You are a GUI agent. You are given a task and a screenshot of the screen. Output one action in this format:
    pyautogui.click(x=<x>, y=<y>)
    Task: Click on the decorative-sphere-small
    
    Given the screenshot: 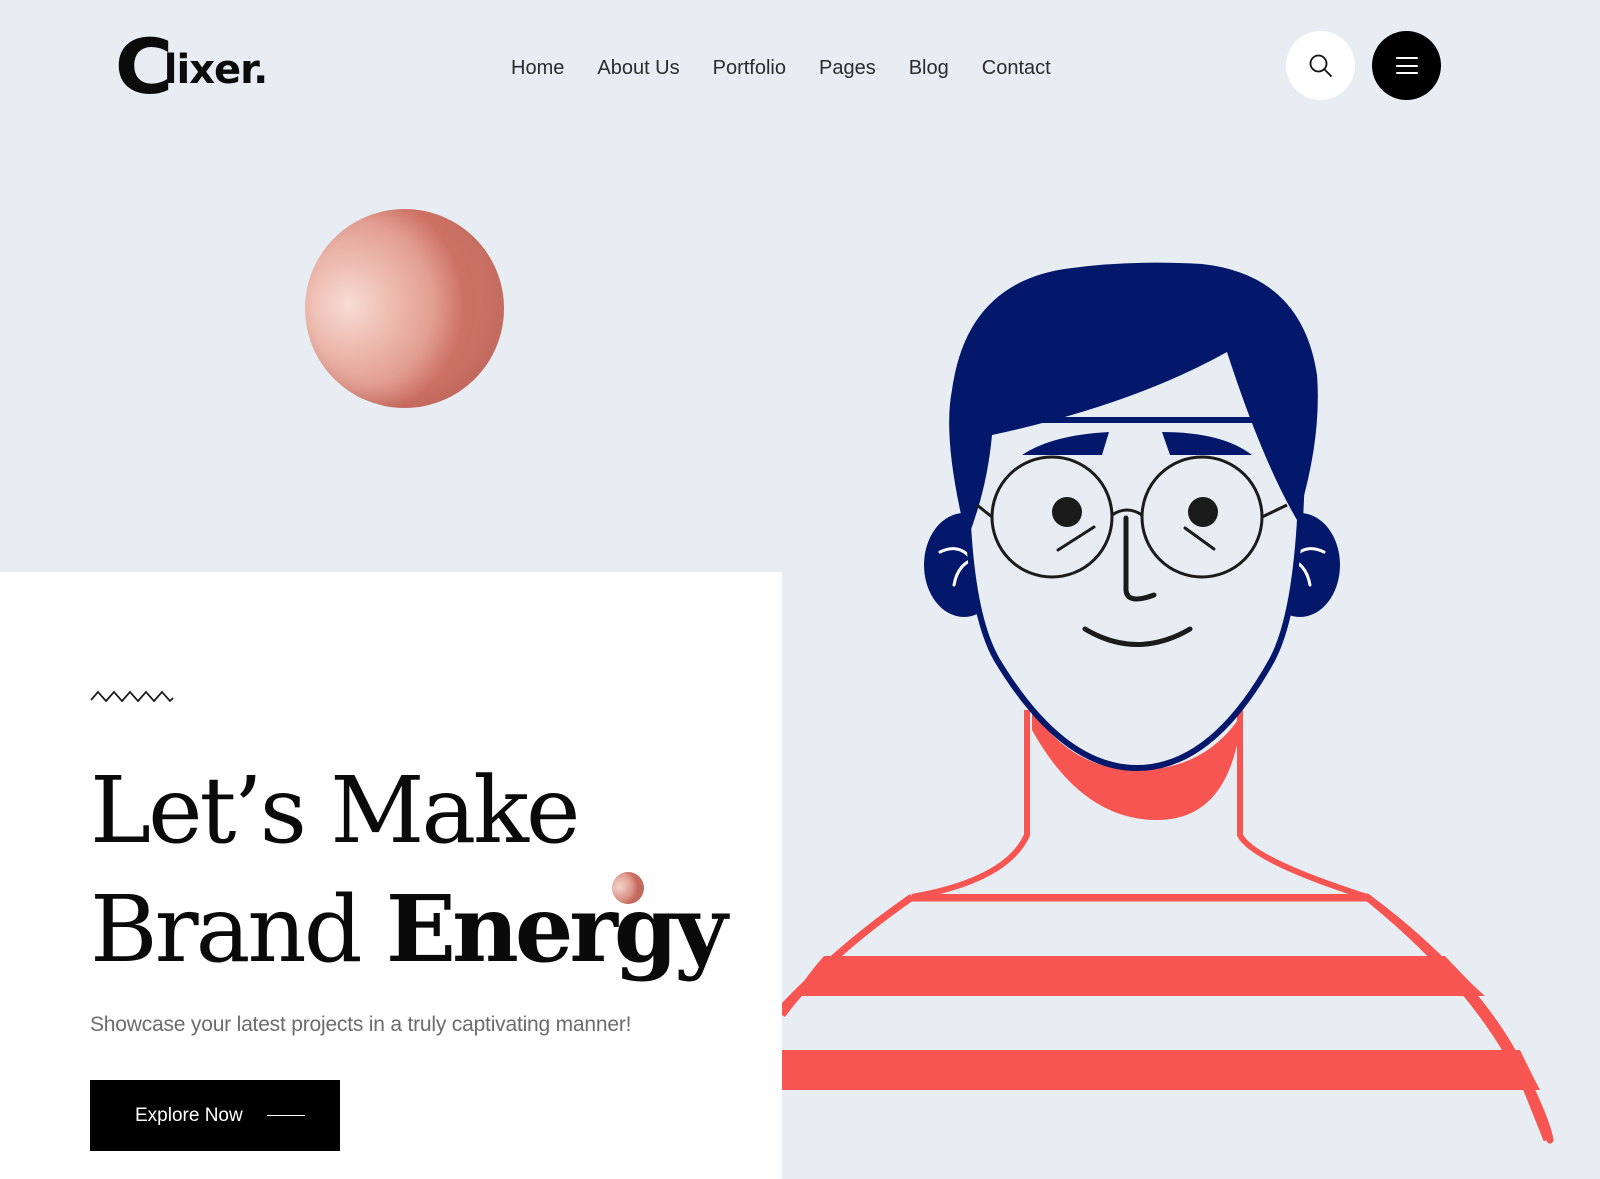 What is the action you would take?
    pyautogui.click(x=628, y=888)
    